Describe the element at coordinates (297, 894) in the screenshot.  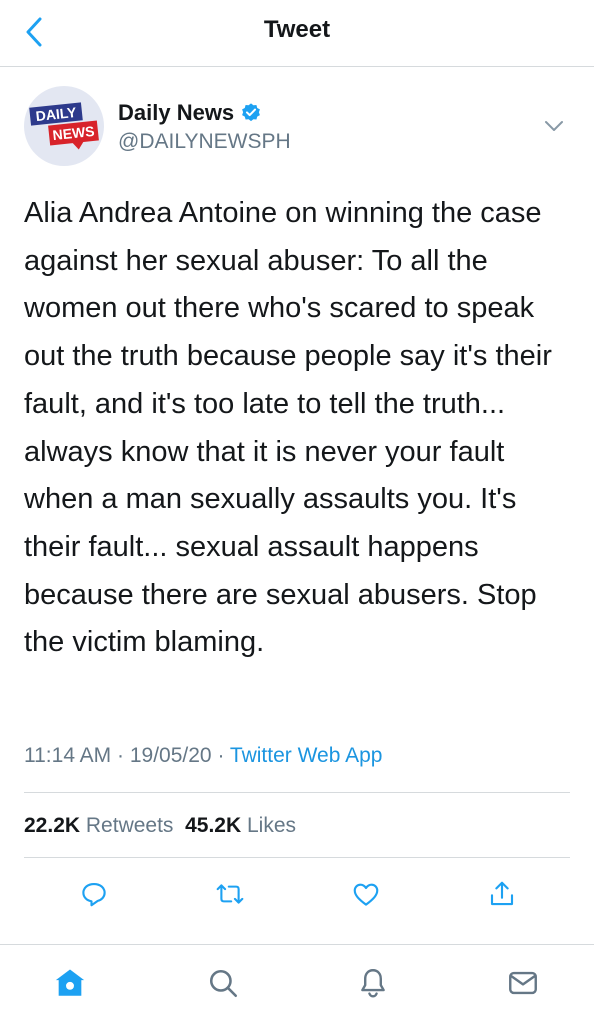
I see `tweet-actions` at that location.